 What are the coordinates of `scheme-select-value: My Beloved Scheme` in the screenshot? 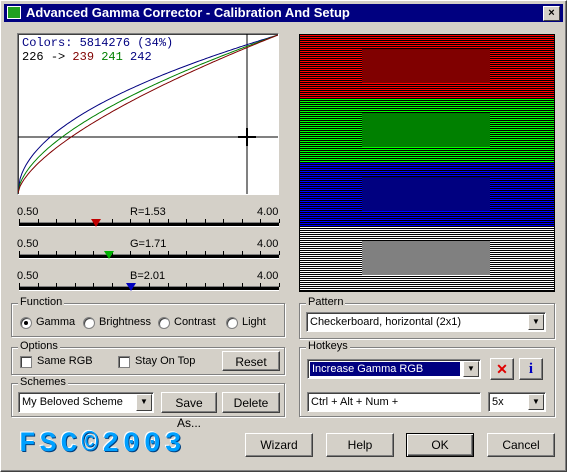 It's located at (72, 402).